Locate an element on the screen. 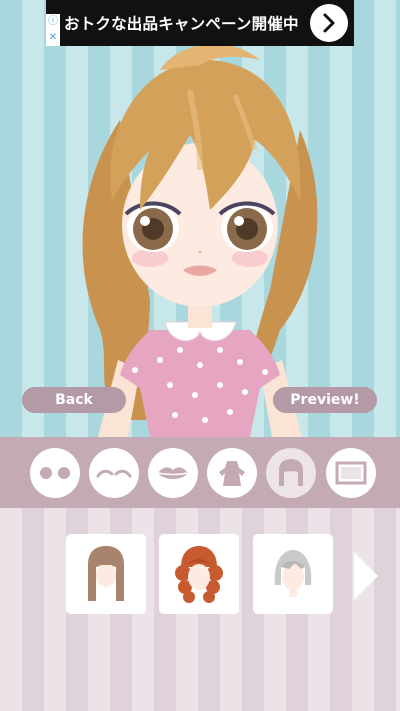 The width and height of the screenshot is (400, 711). ad-banner: ⓘ ✕ おトクな出品キャンペーン開催中 is located at coordinates (200, 23).